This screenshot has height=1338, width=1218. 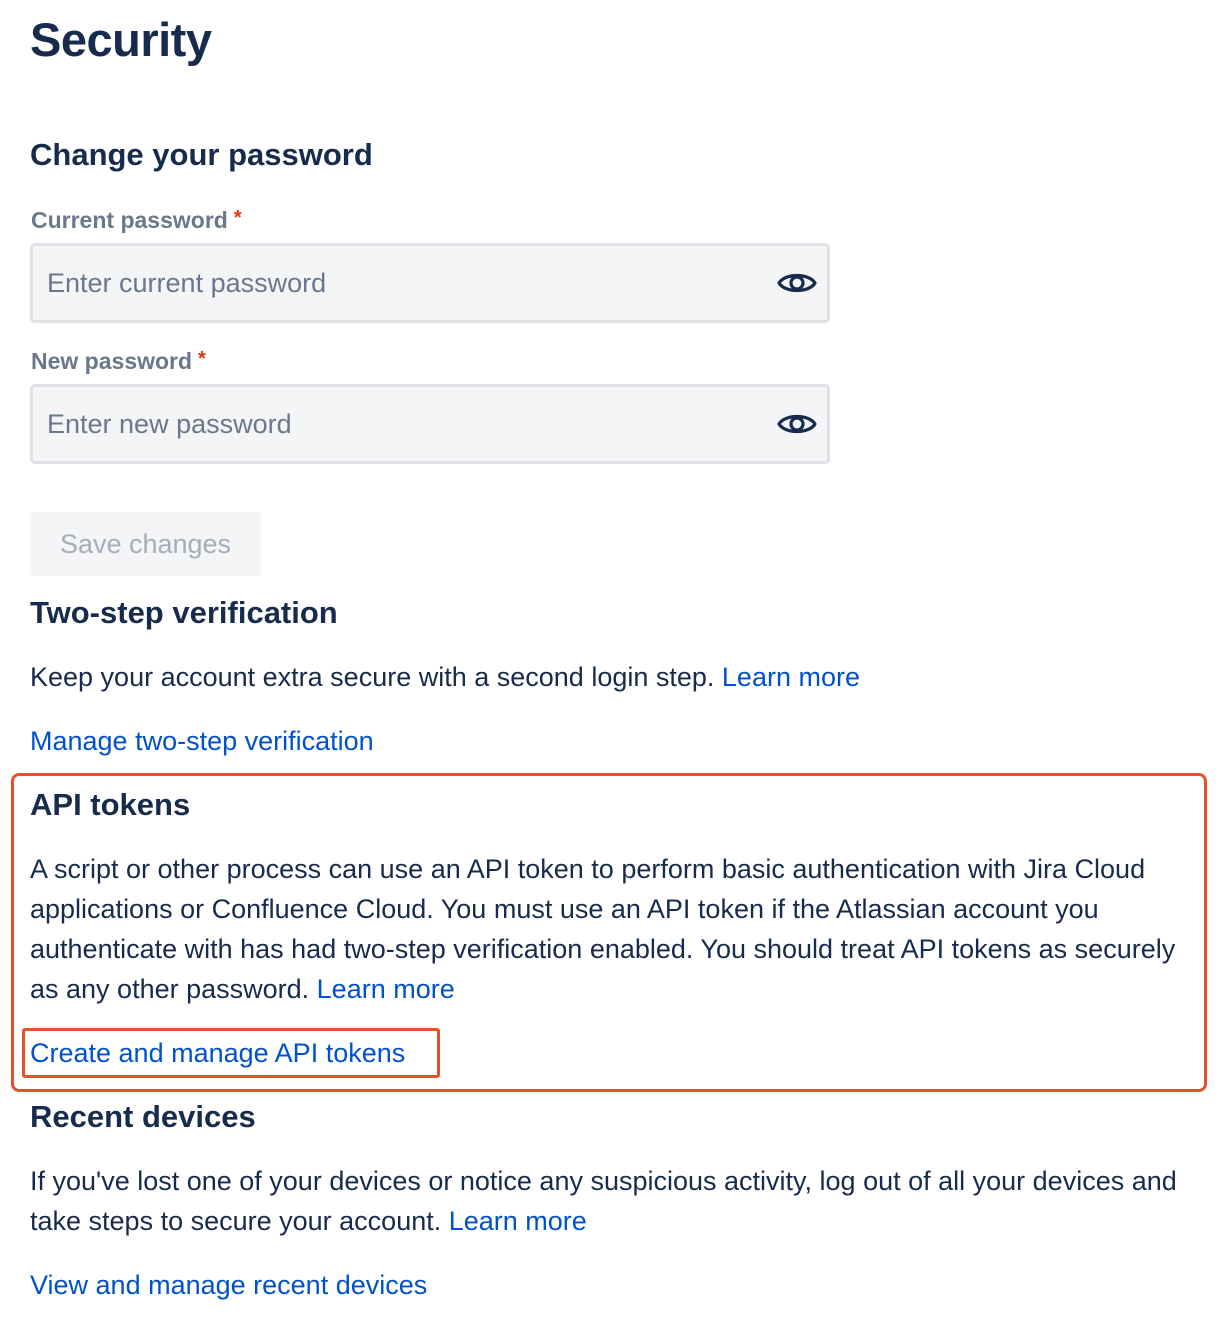 What do you see at coordinates (143, 1116) in the screenshot?
I see `recent-devices-heading: Recent devices` at bounding box center [143, 1116].